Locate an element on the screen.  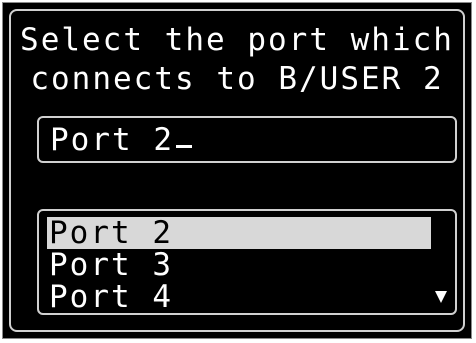
list-item-port-2: Port 2 is located at coordinates (239, 233).